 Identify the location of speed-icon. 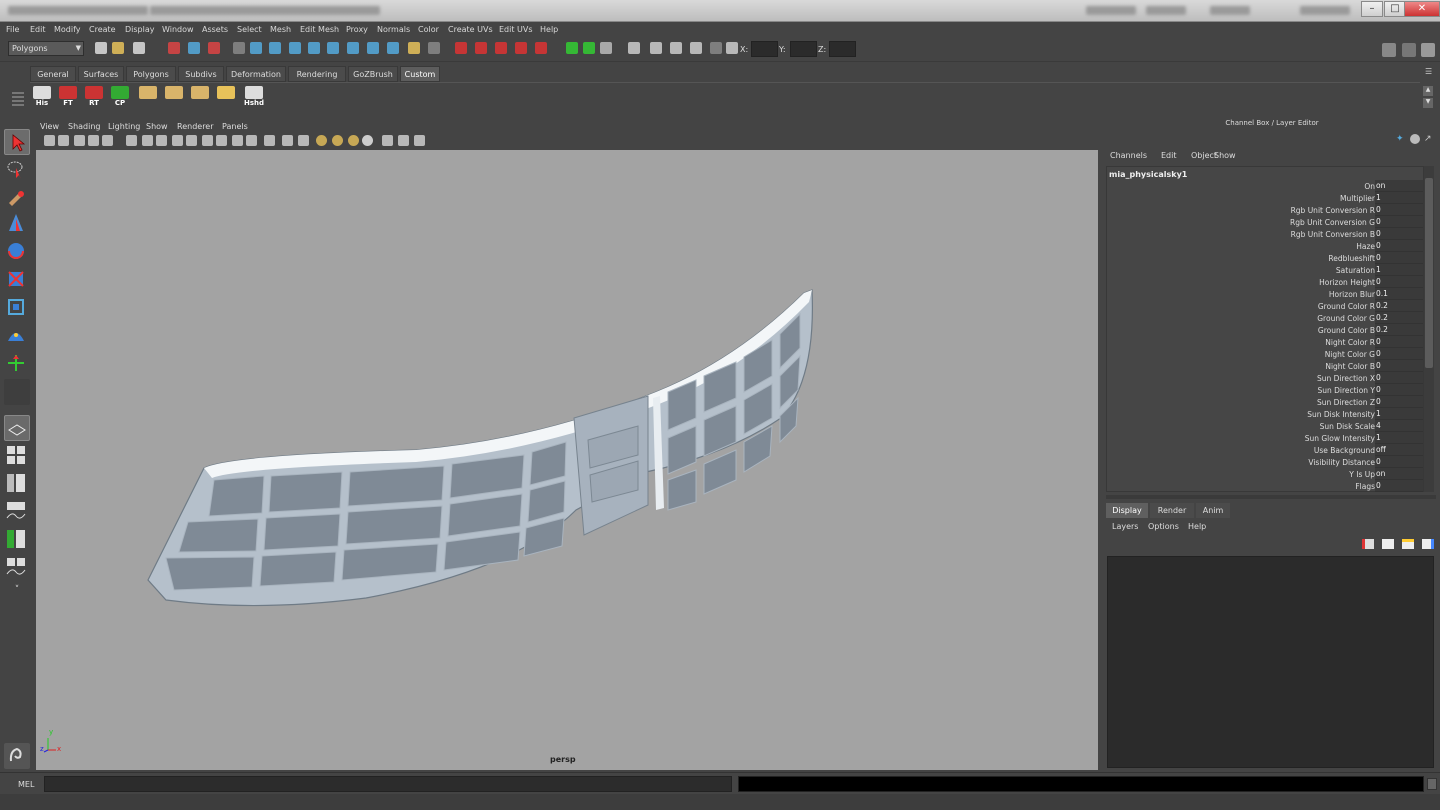
(1415, 139).